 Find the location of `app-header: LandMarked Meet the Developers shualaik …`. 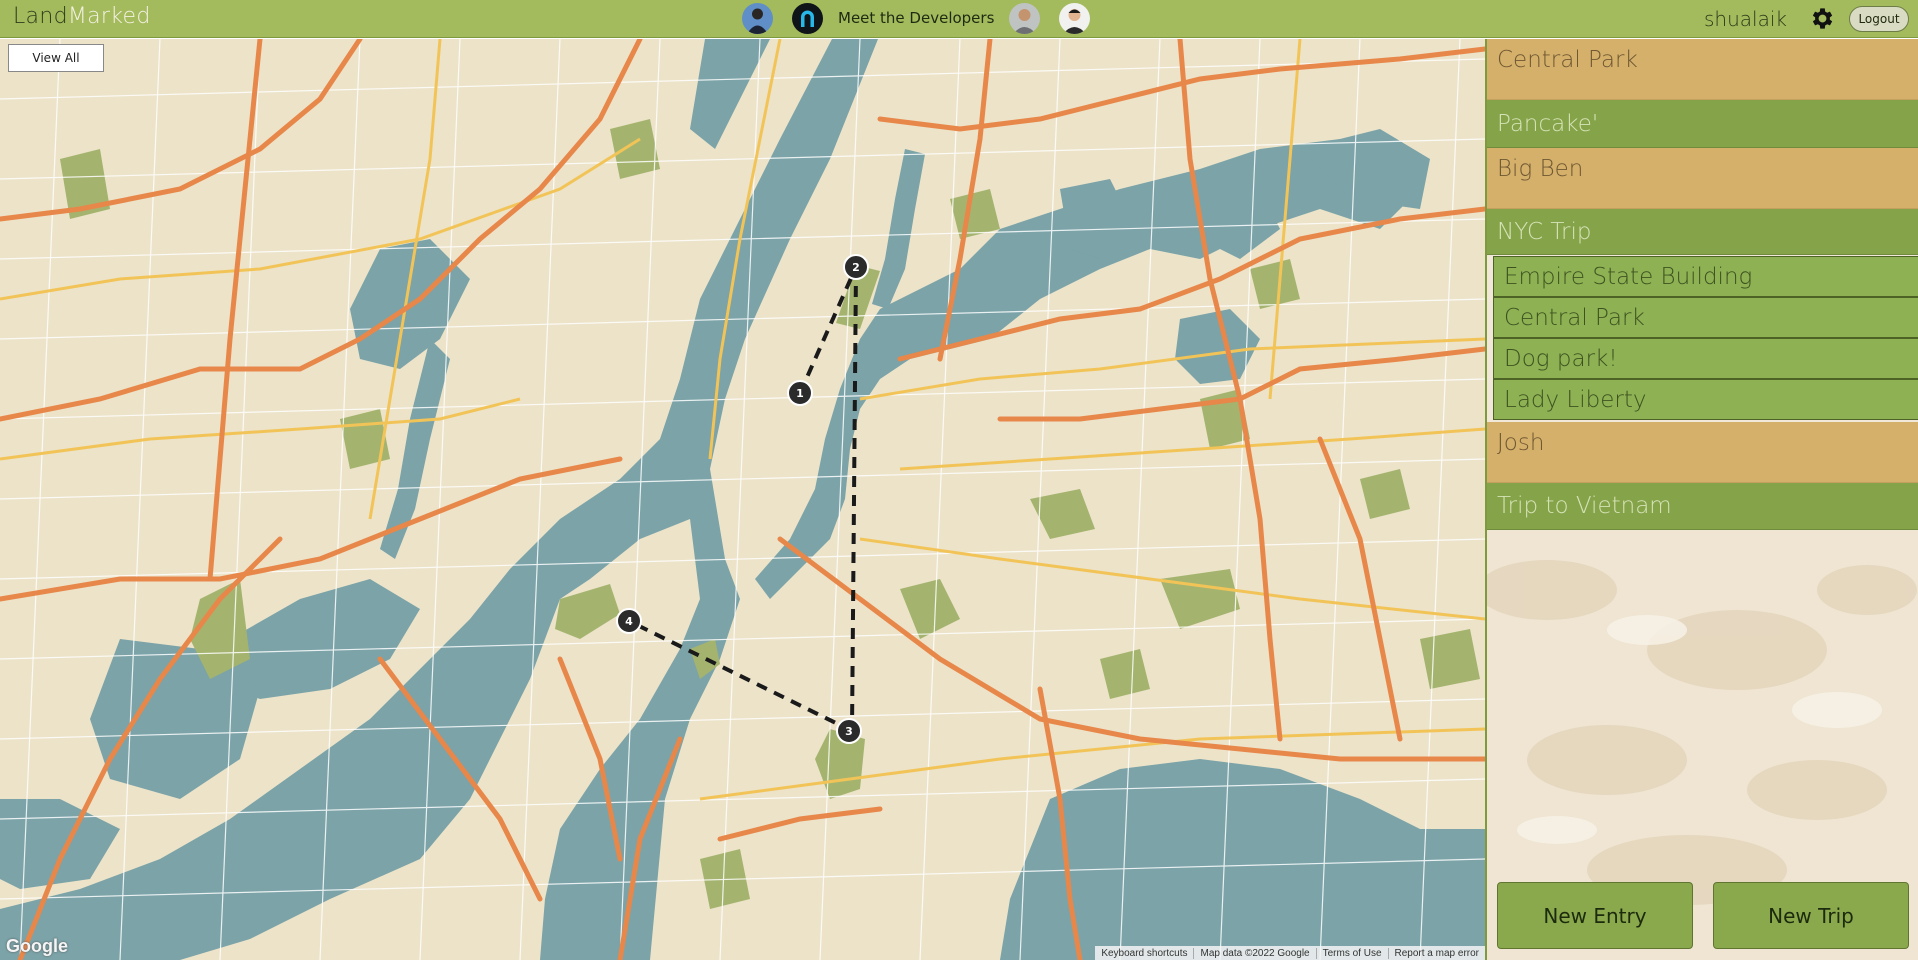

app-header: LandMarked Meet the Developers shualaik … is located at coordinates (959, 19).